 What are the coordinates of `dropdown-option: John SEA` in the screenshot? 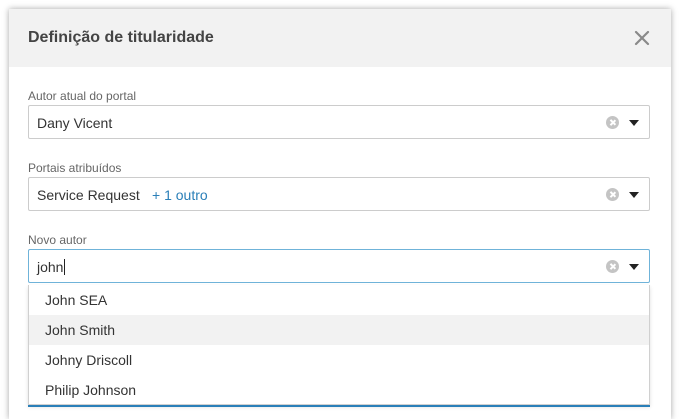 It's located at (339, 300).